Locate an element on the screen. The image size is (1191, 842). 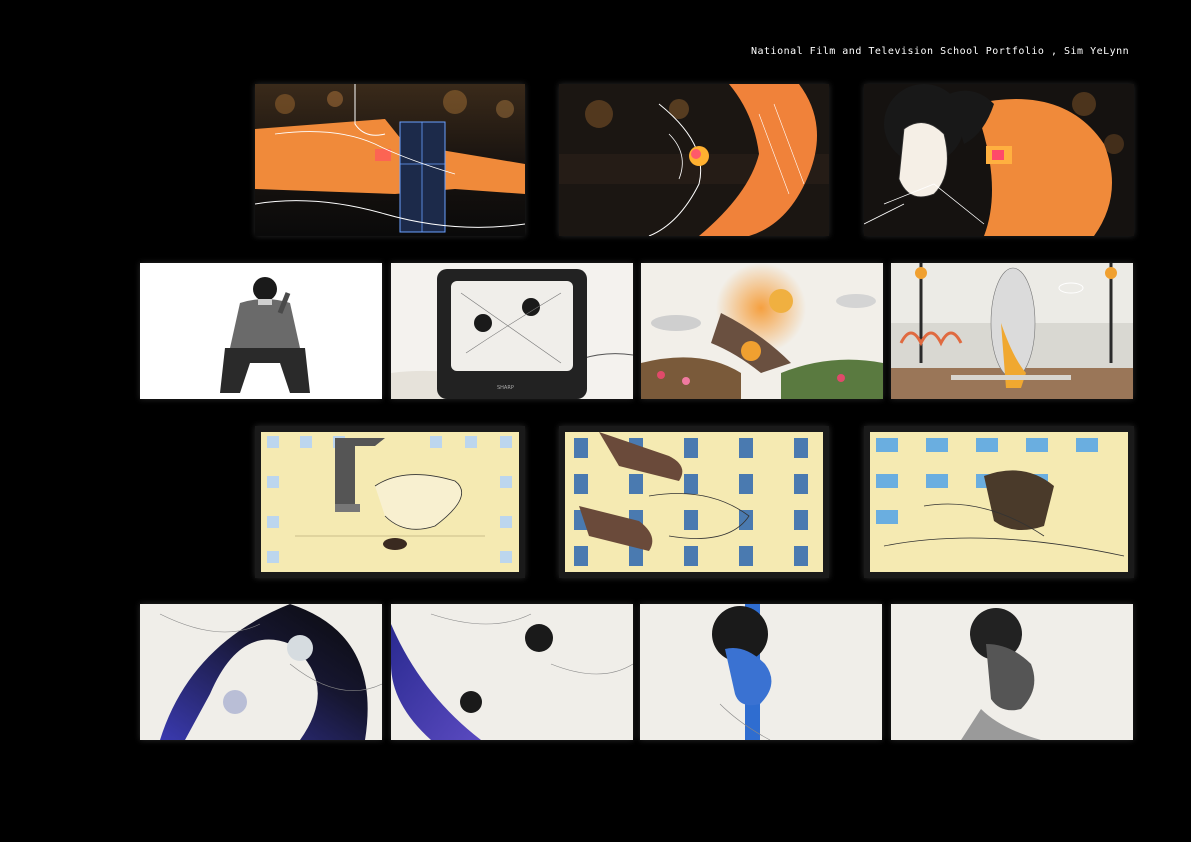
frame-flower-collage is located at coordinates (762, 331).